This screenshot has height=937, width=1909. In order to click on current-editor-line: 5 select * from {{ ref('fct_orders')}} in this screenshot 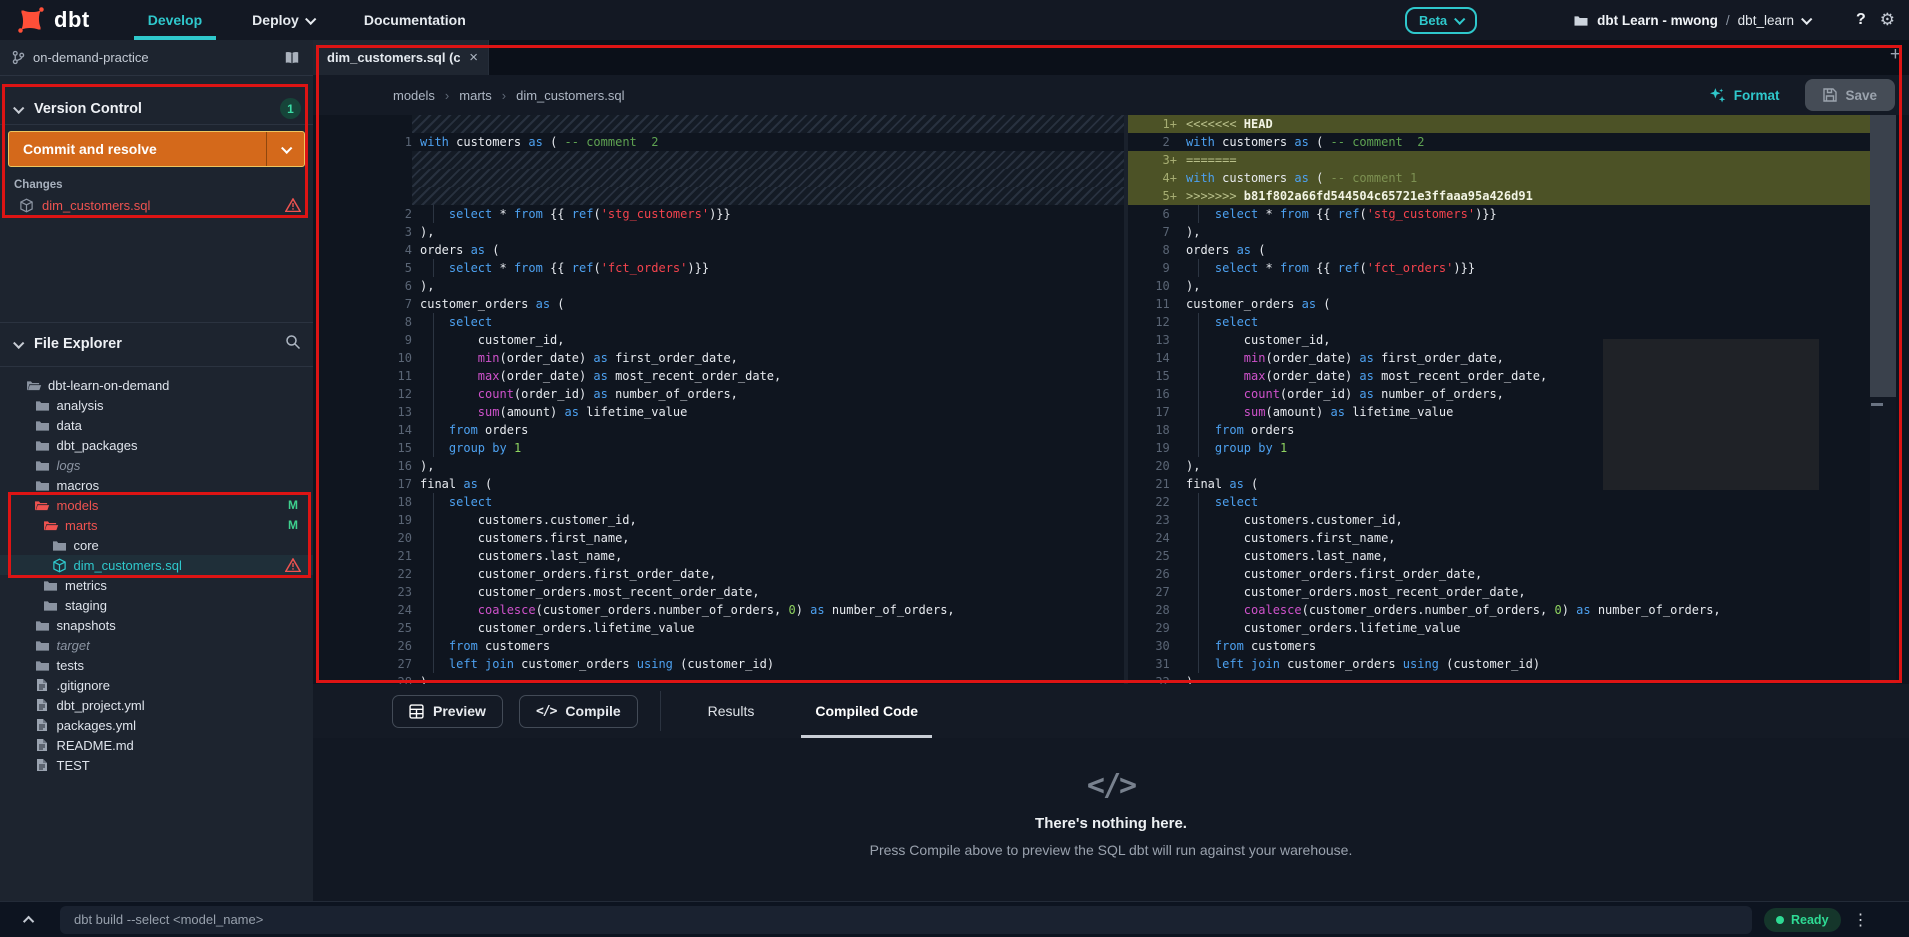, I will do `click(718, 268)`.